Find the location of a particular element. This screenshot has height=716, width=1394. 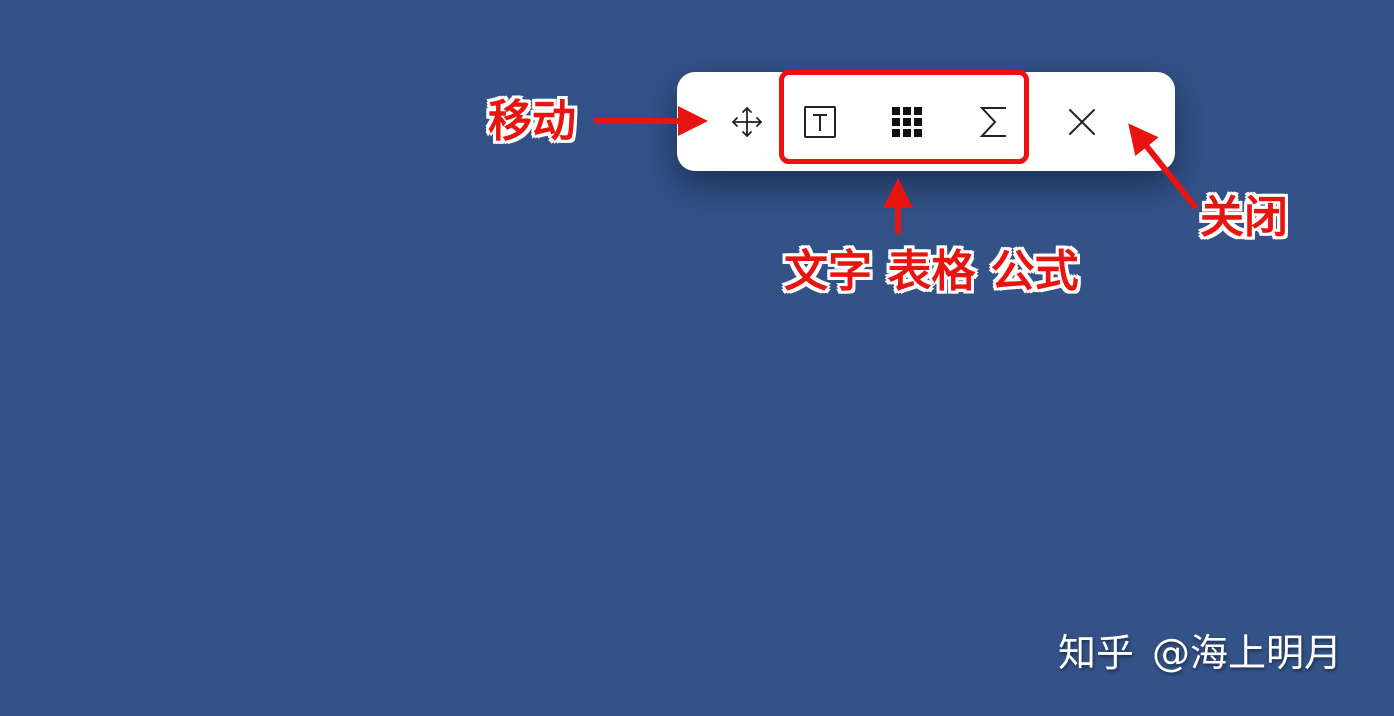

annotation-arrows is located at coordinates (896, 170).